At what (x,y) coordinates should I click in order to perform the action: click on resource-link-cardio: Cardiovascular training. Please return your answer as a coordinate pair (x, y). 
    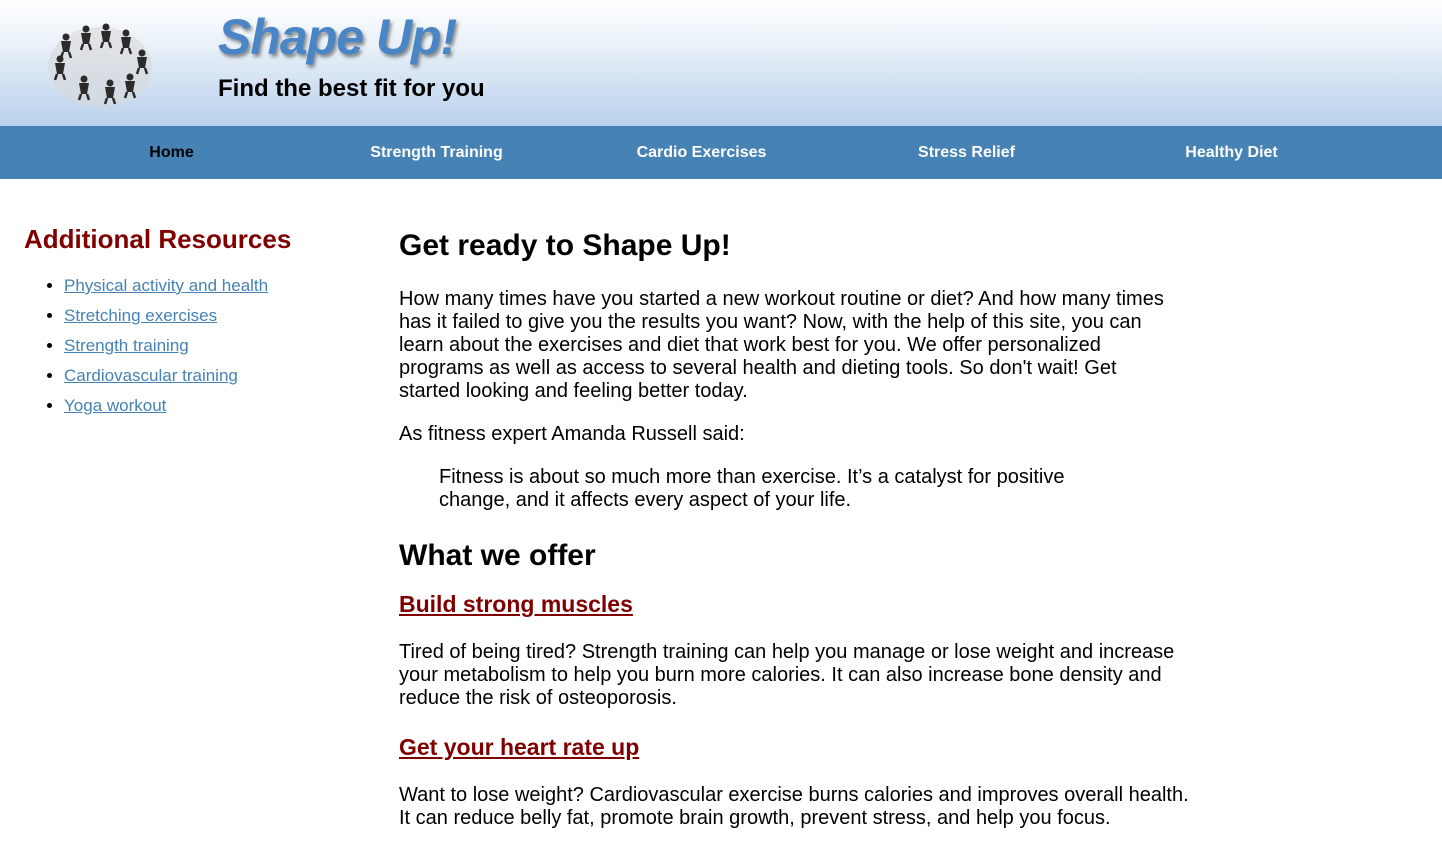
    Looking at the image, I should click on (151, 375).